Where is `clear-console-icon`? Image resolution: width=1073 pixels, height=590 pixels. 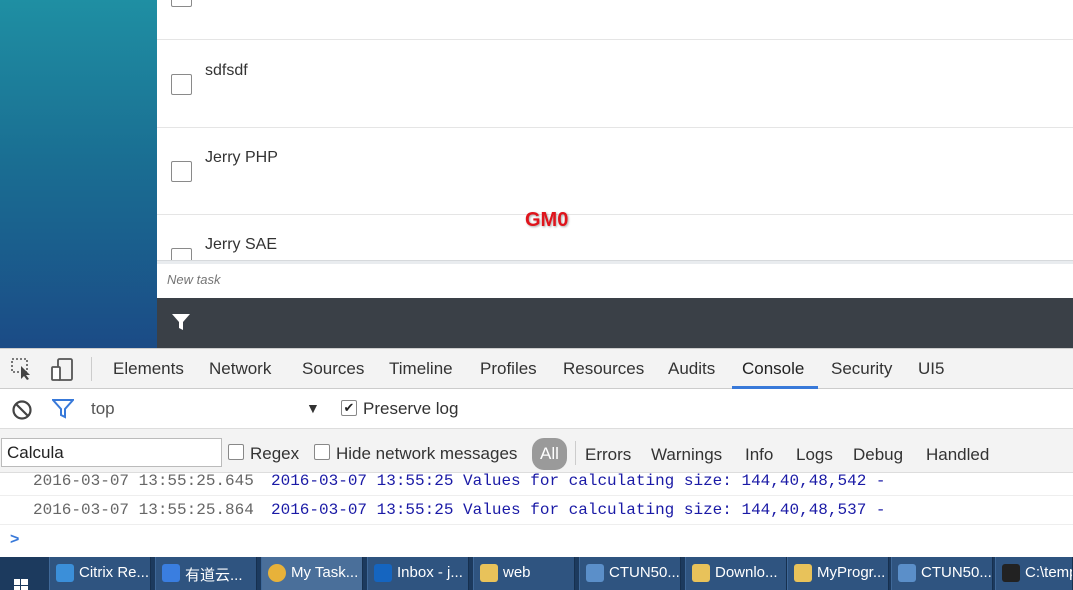 clear-console-icon is located at coordinates (22, 412).